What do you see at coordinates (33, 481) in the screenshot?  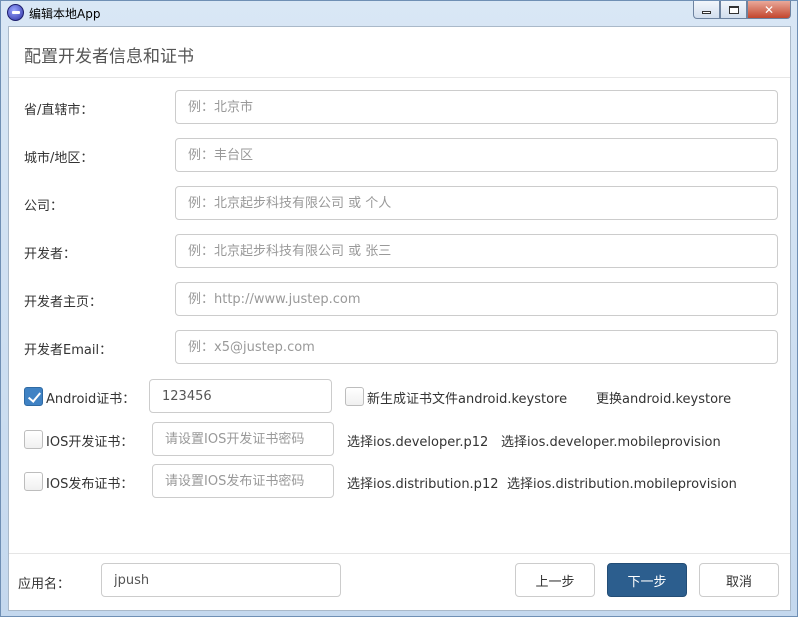 I see `ios-dist-cert-checkbox` at bounding box center [33, 481].